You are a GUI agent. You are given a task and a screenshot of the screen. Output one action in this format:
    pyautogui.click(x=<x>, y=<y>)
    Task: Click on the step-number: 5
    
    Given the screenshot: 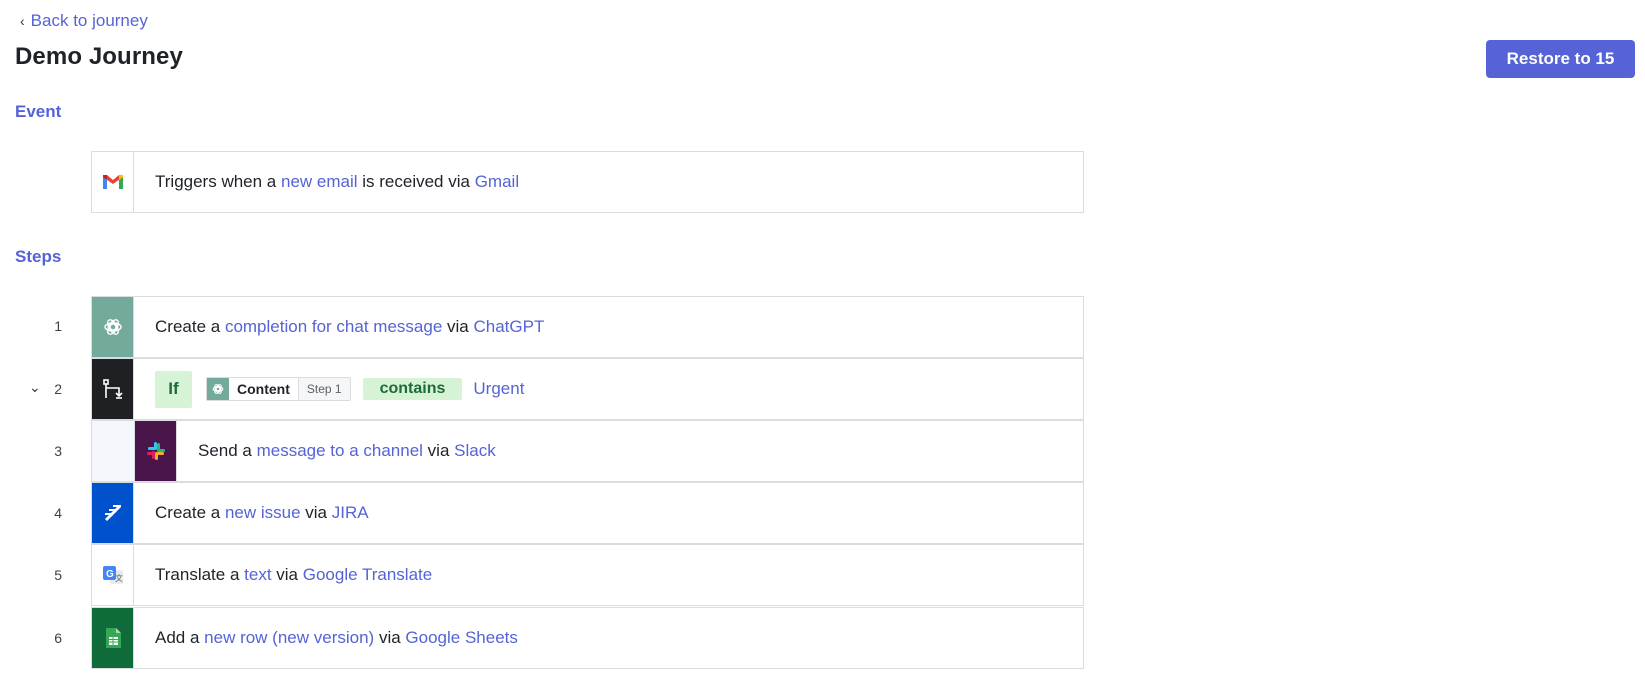 What is the action you would take?
    pyautogui.click(x=58, y=575)
    